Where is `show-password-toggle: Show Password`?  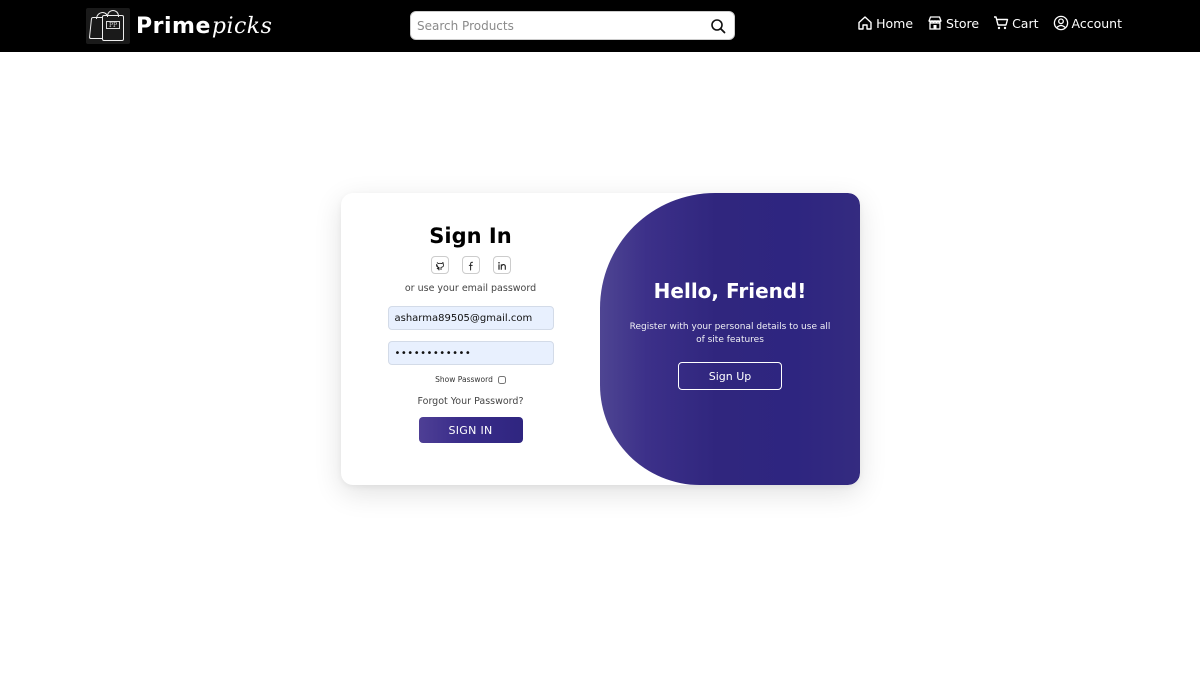 show-password-toggle: Show Password is located at coordinates (470, 379).